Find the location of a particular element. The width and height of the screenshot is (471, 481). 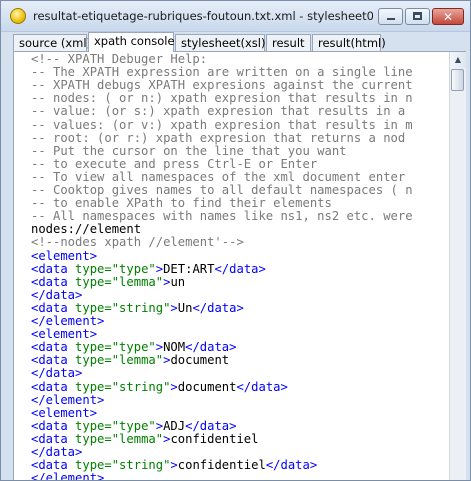

code-line: <data type="string">confidentiel</data> is located at coordinates (174, 465).